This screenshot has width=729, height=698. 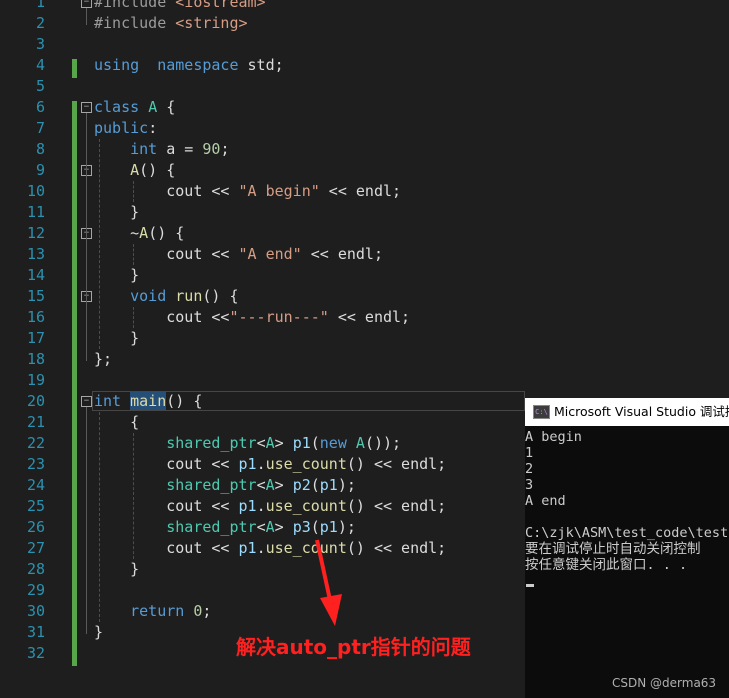 I want to click on watermark: CSDN @derma63, so click(x=664, y=683).